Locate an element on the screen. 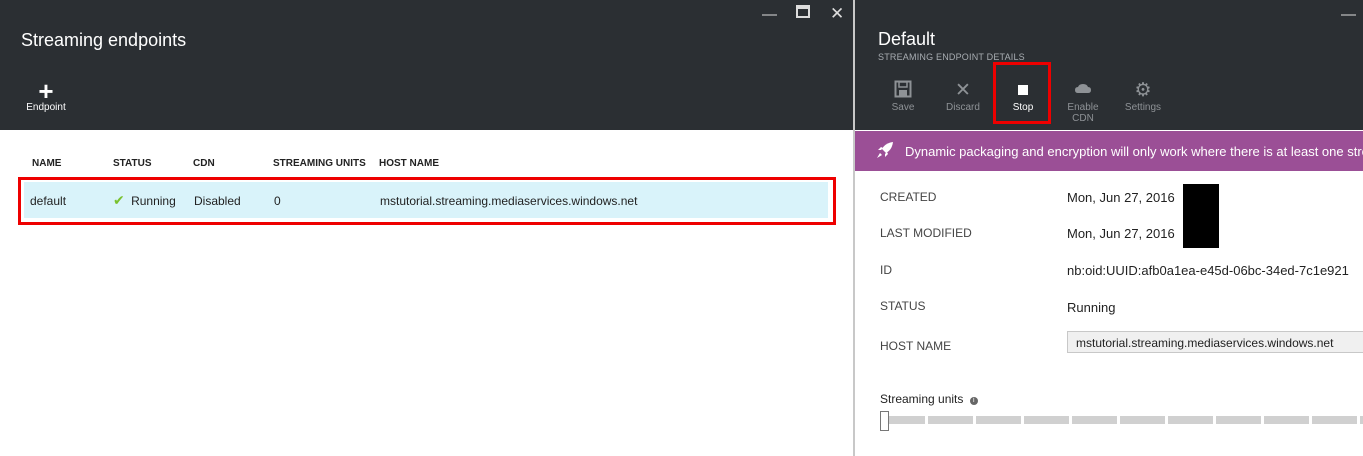 This screenshot has height=456, width=1363. discard-x-icon: ✕ is located at coordinates (963, 90).